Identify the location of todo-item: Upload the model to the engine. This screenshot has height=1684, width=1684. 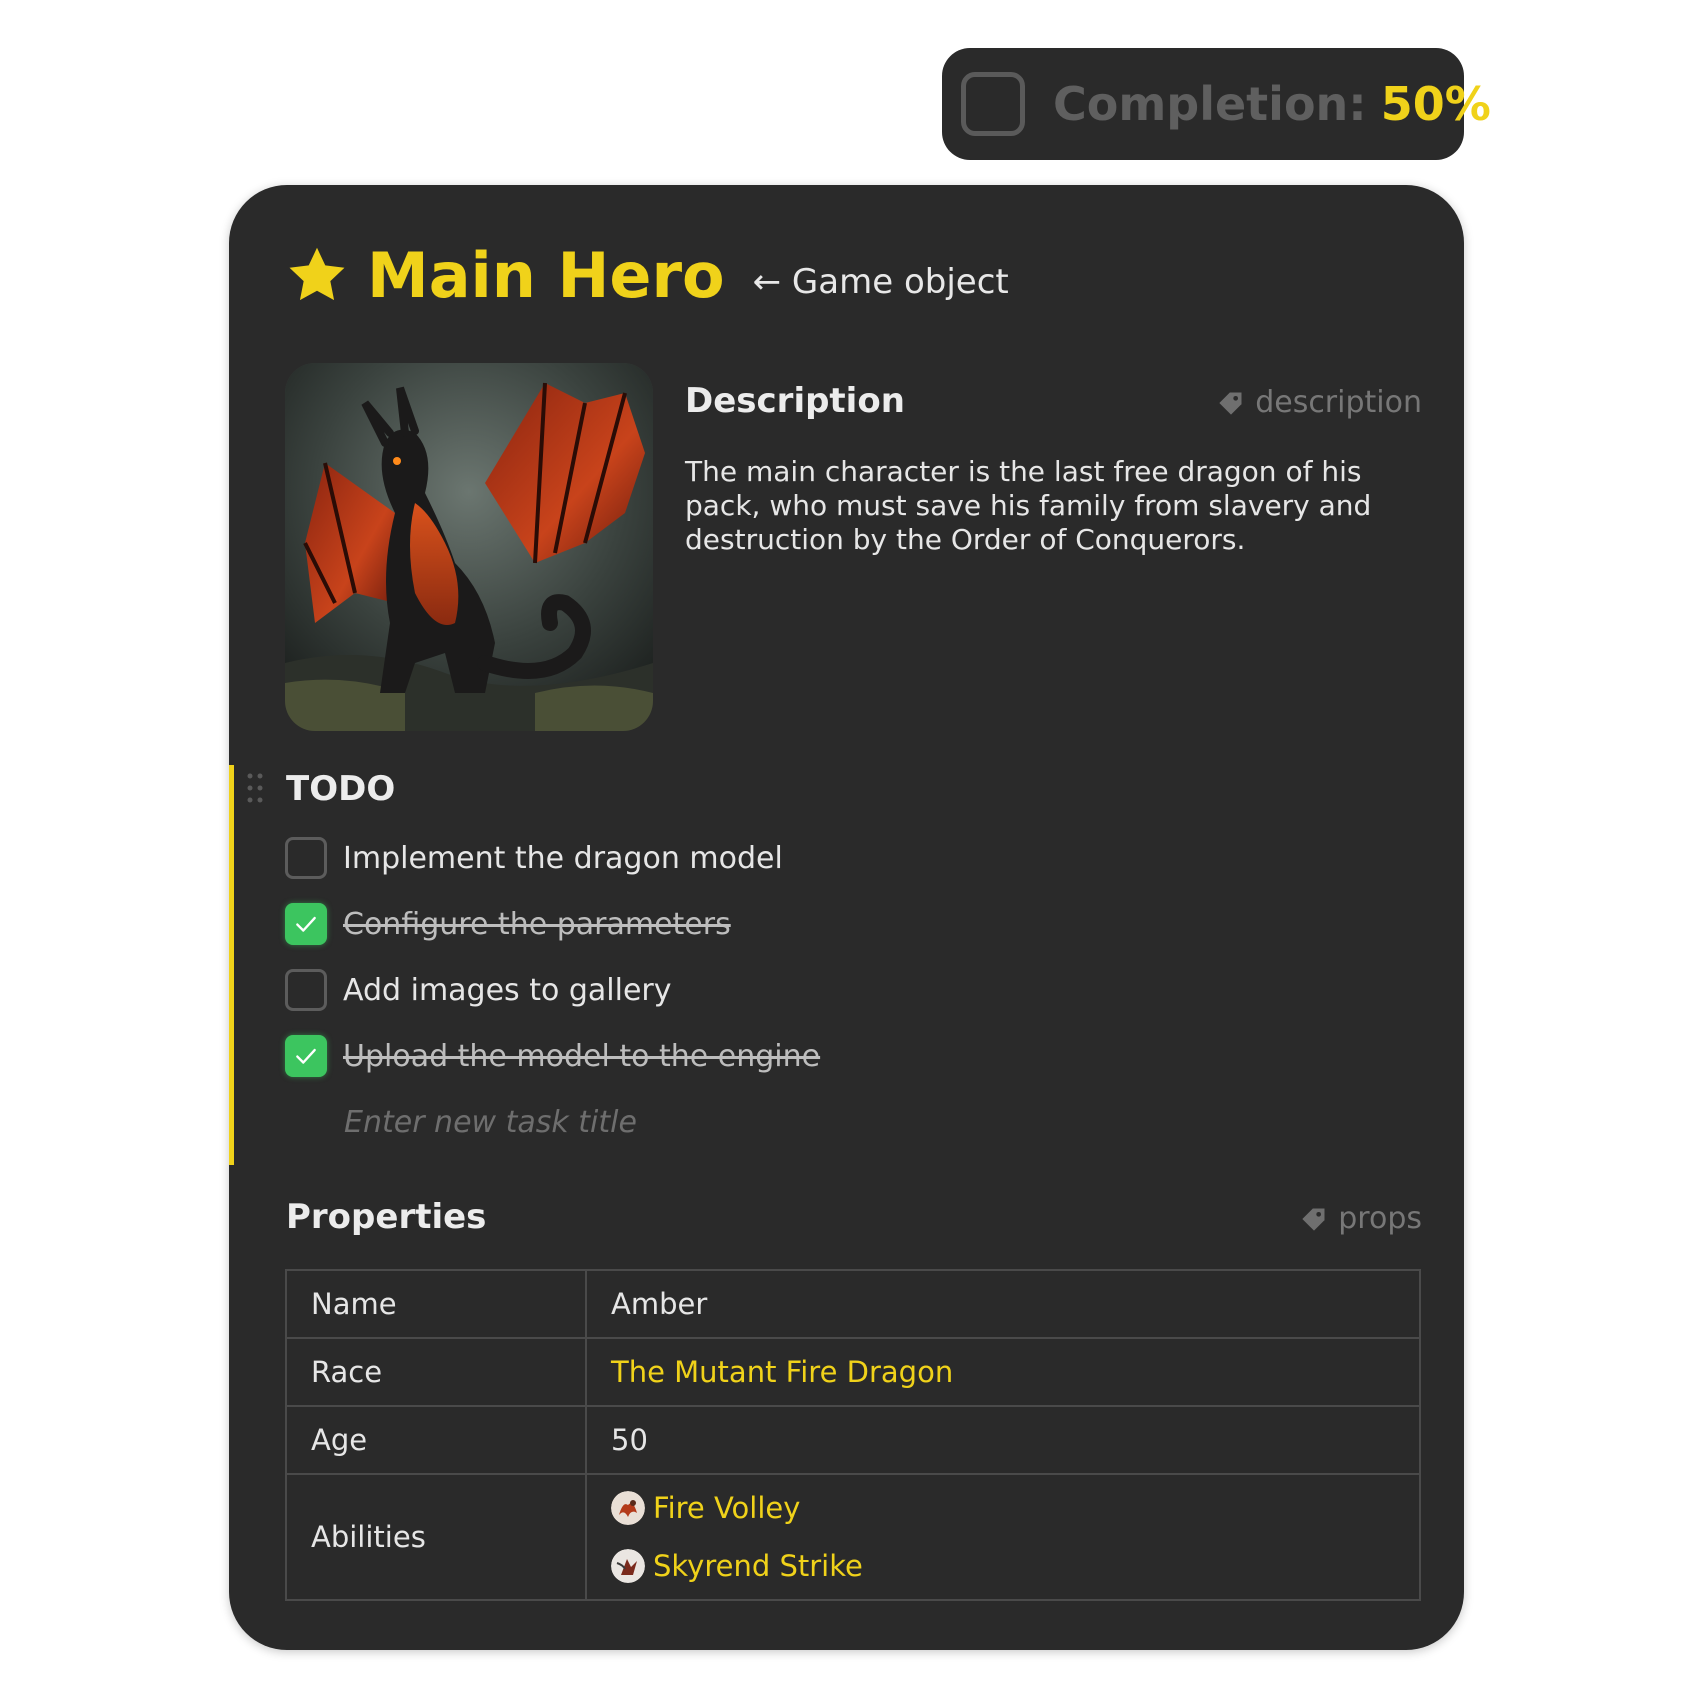
(552, 1056).